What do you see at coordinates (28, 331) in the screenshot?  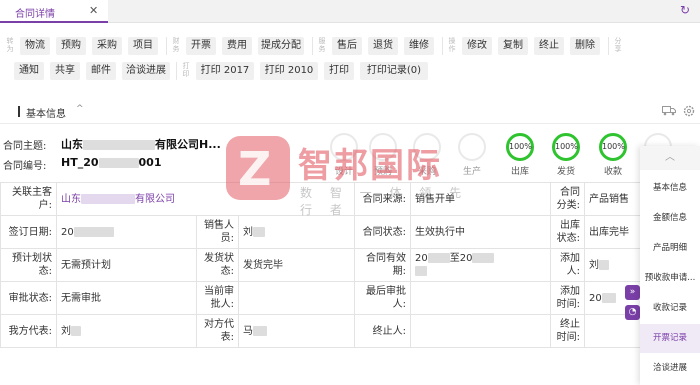 I see `rep-label: 我方代表:` at bounding box center [28, 331].